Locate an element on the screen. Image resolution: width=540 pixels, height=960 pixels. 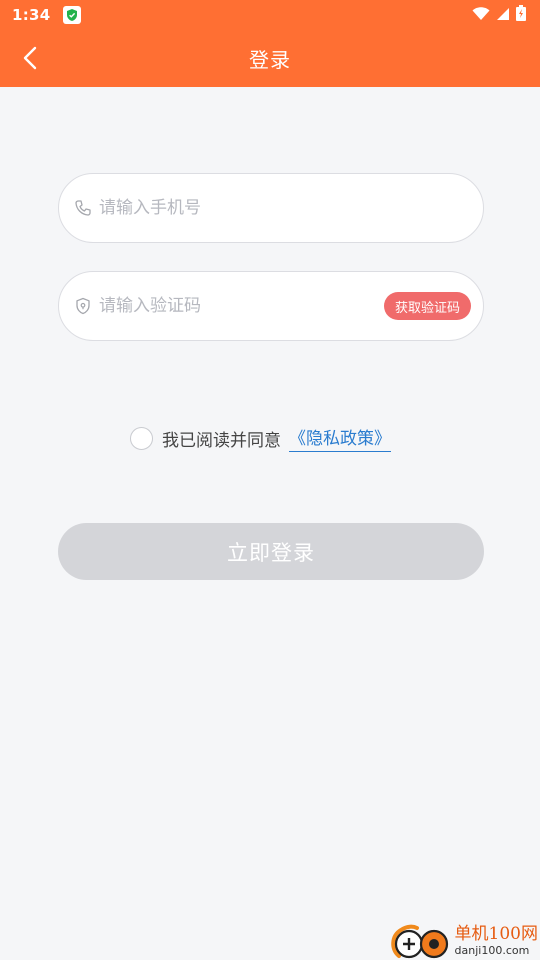
watermark-url: danji100.com is located at coordinates (492, 950).